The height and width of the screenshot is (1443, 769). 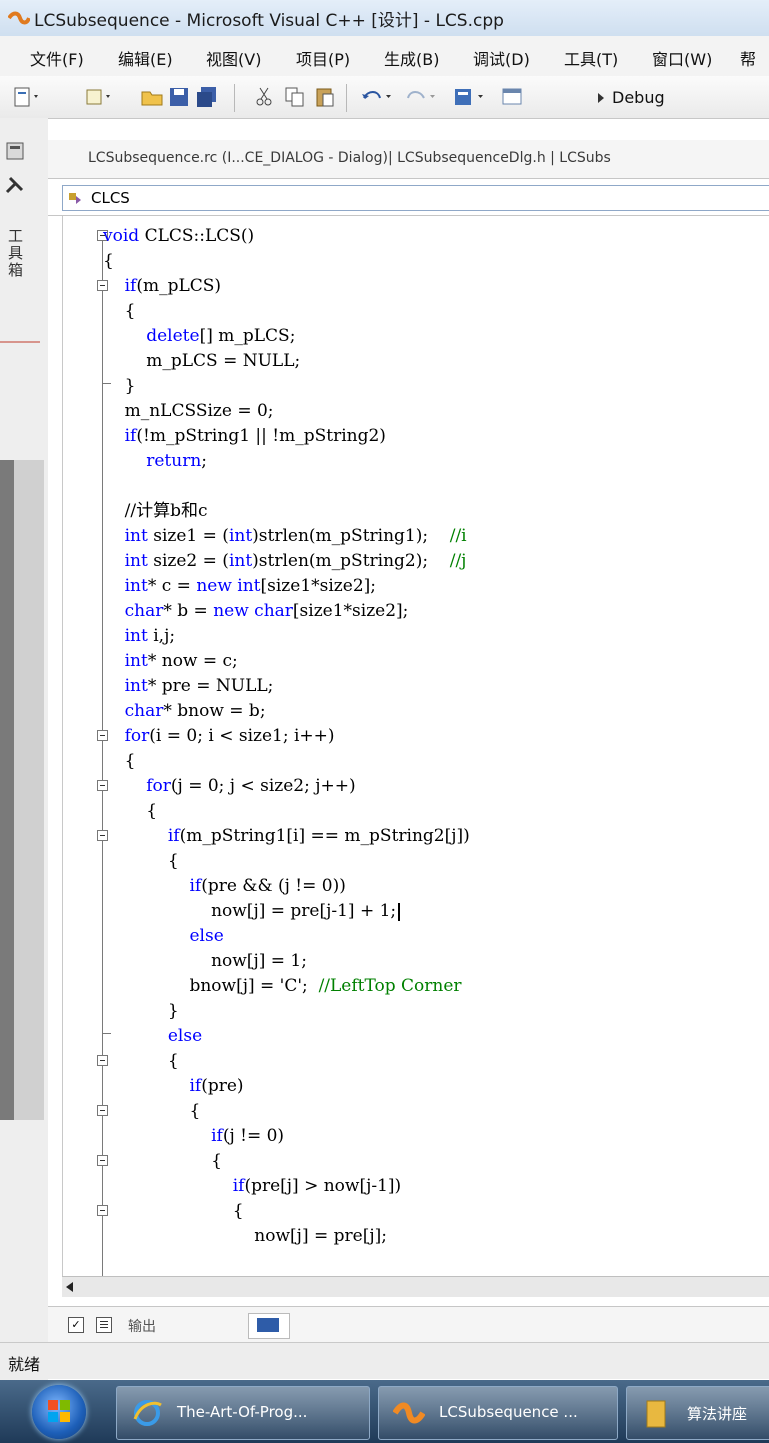 I want to click on code-line: if(!m_pString1 || !m_pString2), so click(x=255, y=436).